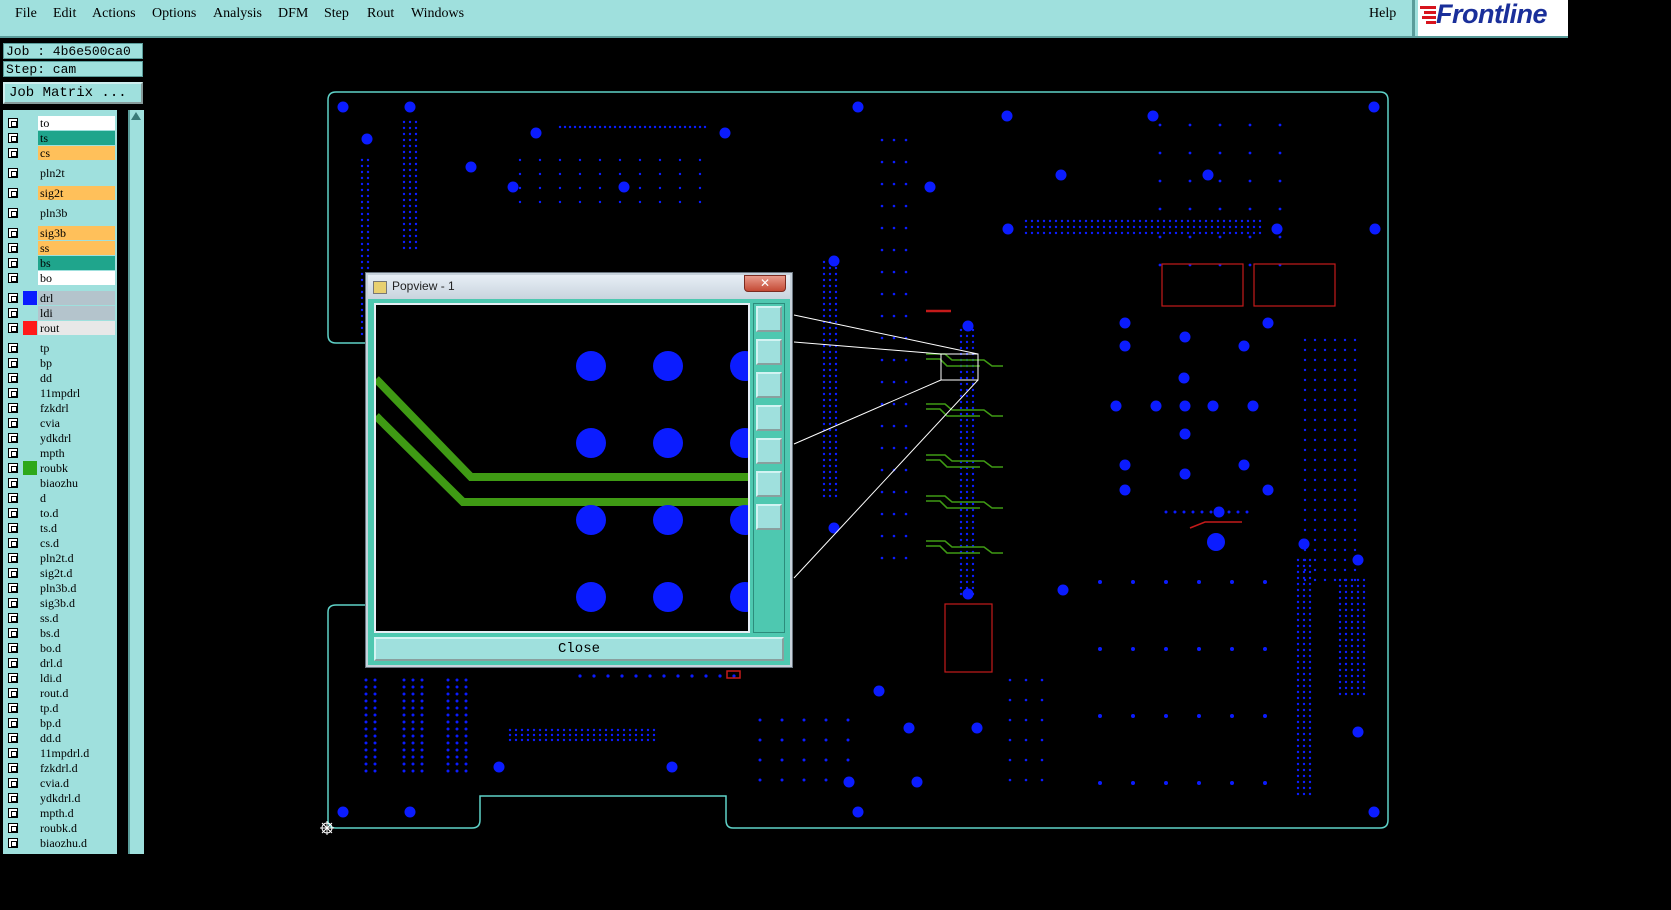 This screenshot has width=1671, height=910. I want to click on layer-name: sig2t, so click(76, 193).